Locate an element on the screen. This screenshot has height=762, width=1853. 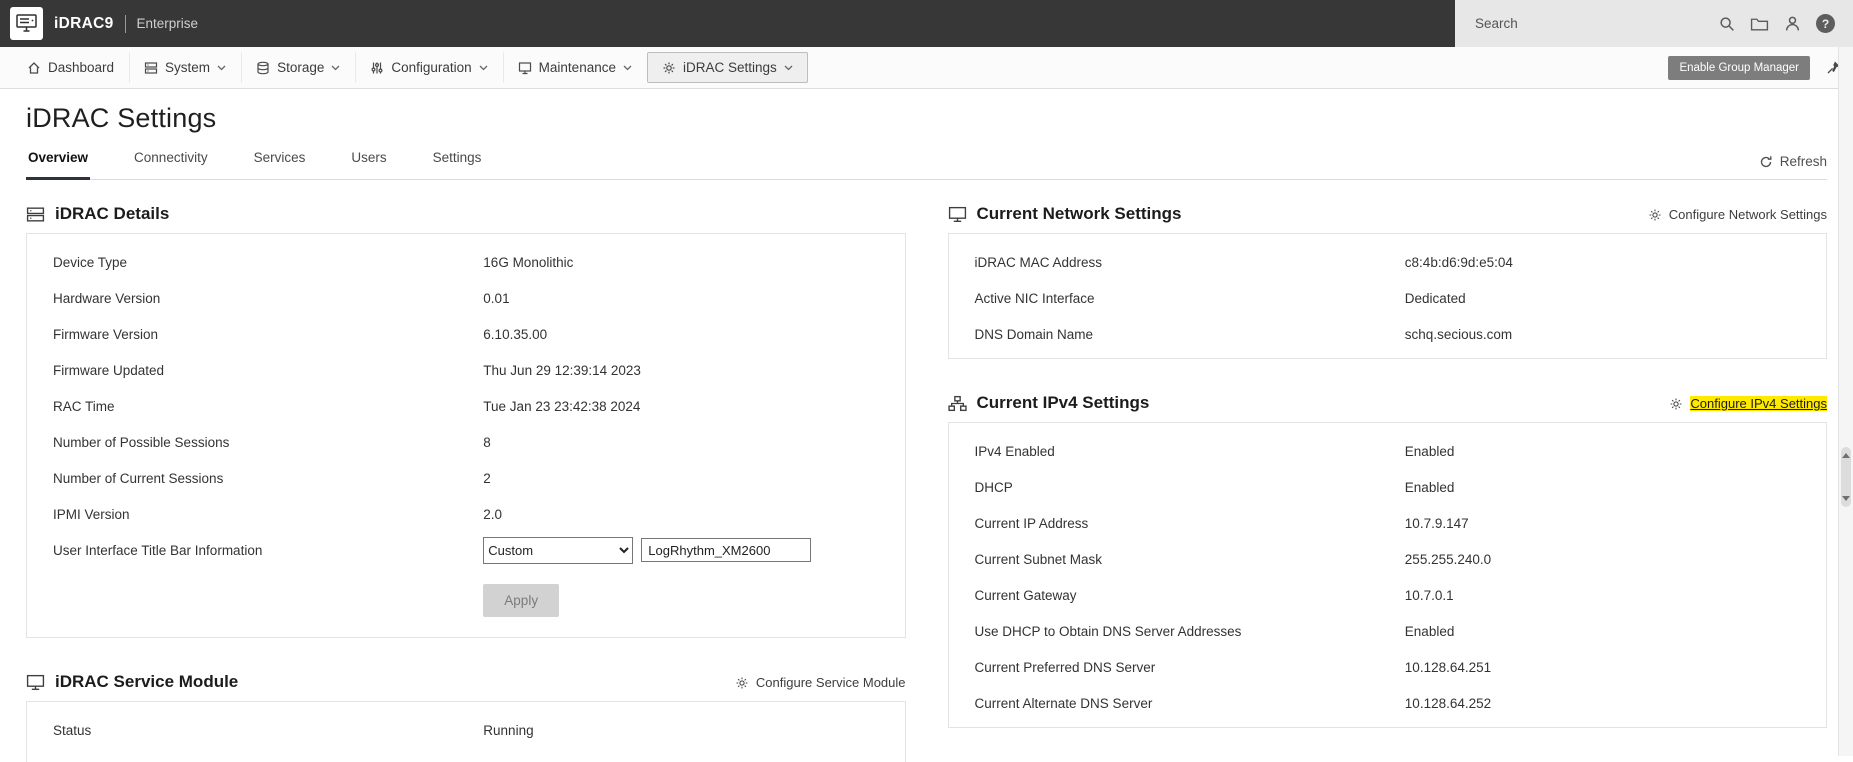
server-icon is located at coordinates (151, 68).